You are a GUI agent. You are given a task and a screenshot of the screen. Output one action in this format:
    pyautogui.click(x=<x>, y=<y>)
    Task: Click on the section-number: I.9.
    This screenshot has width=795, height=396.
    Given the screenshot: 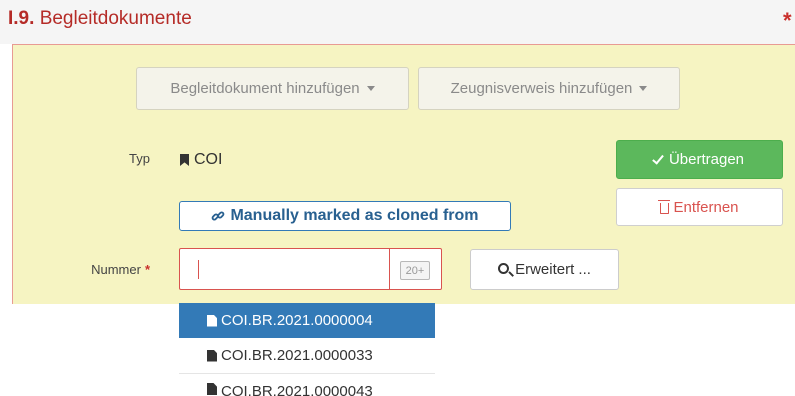 What is the action you would take?
    pyautogui.click(x=21, y=18)
    